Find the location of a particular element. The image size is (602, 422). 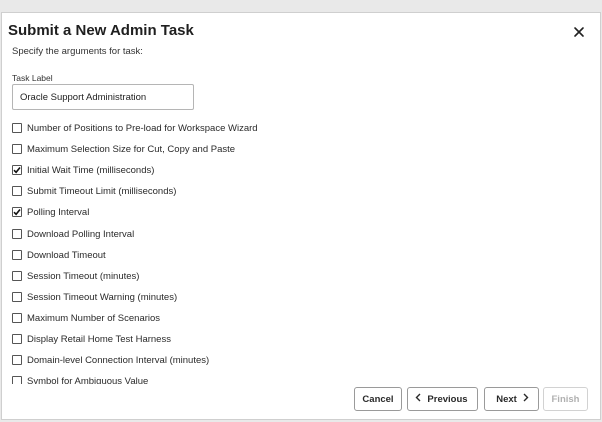

option-item: Download Polling Interval is located at coordinates (73, 234).